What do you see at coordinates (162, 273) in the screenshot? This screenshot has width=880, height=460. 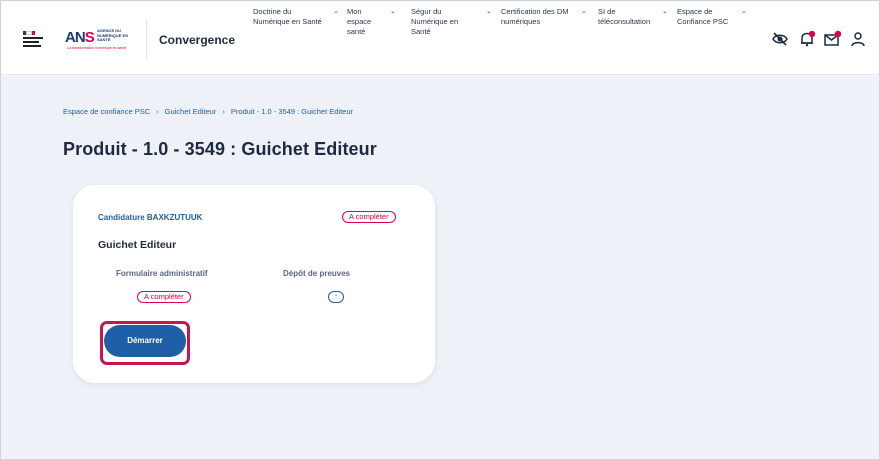 I see `admin-form-heading: Formulaire administratif` at bounding box center [162, 273].